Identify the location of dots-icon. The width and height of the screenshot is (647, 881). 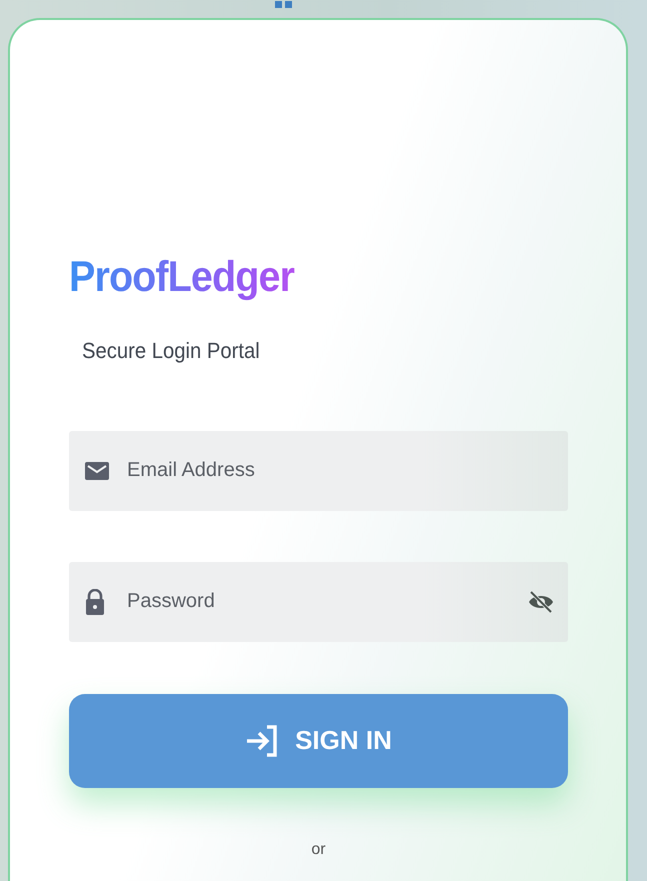
(283, 4).